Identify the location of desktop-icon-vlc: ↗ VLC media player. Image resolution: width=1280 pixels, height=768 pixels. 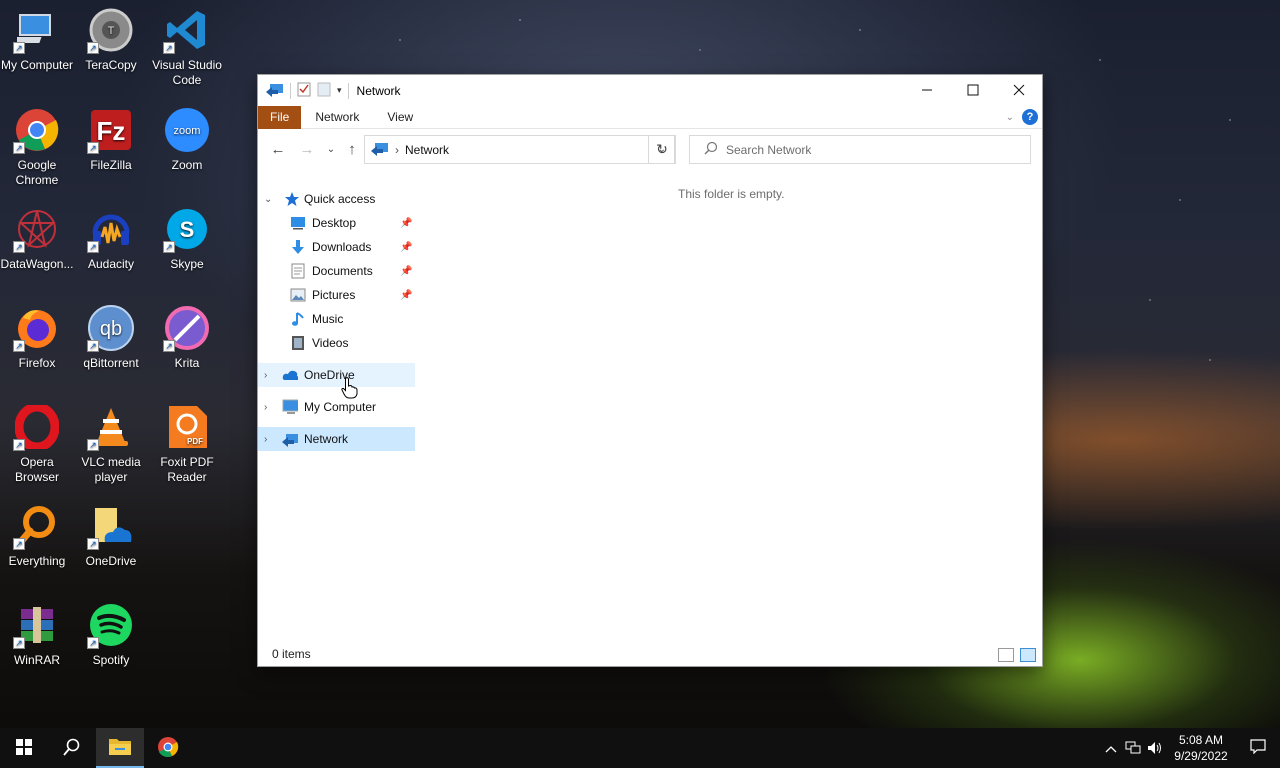
(111, 442).